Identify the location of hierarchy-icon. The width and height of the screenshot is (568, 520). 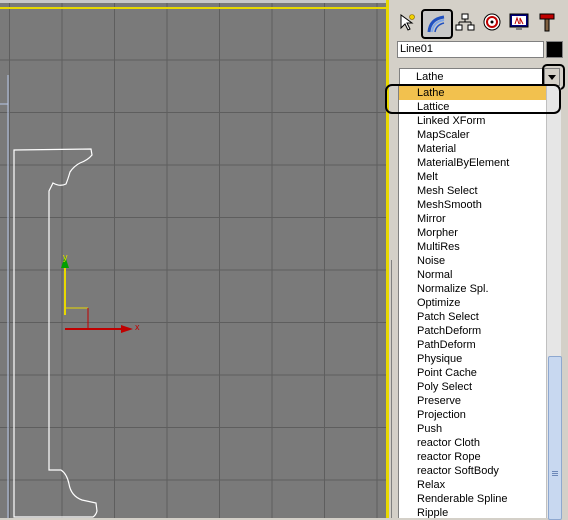
(465, 22).